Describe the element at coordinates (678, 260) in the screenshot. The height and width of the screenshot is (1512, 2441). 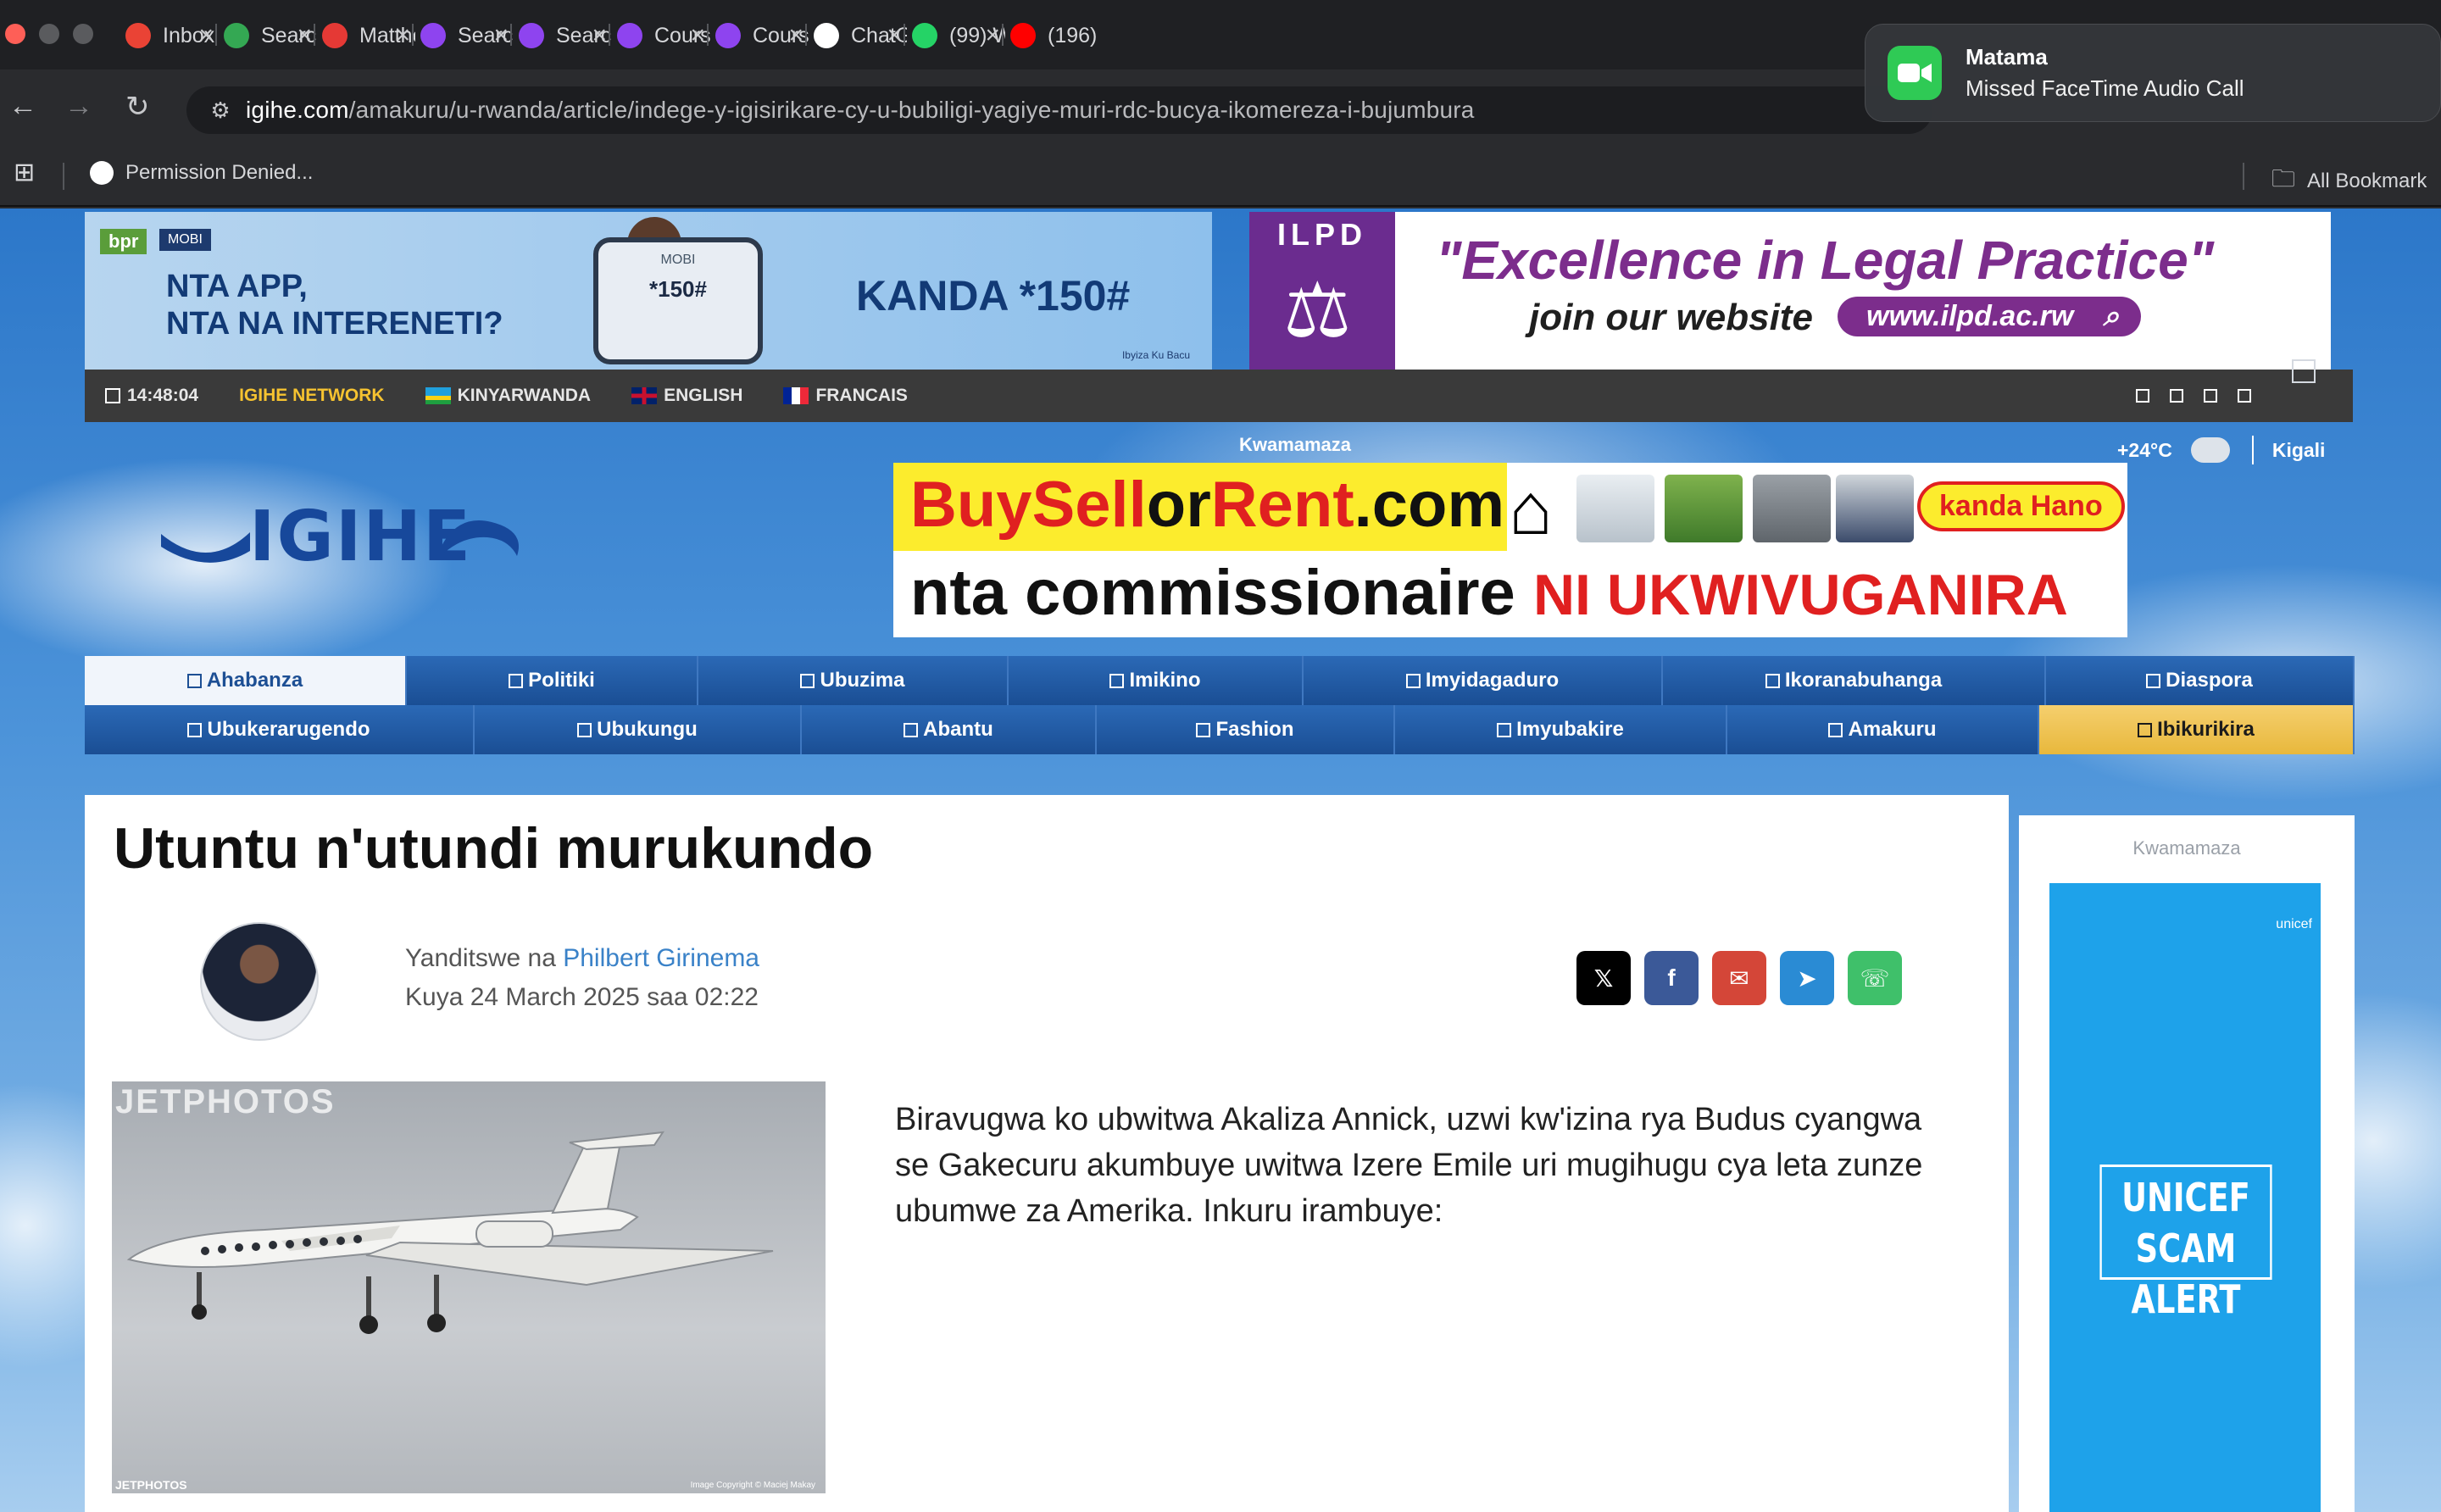
I see `phone-top-label: MOBI` at that location.